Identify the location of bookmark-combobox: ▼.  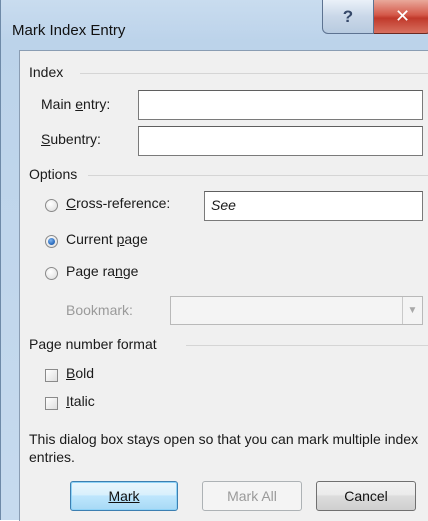
(296, 310).